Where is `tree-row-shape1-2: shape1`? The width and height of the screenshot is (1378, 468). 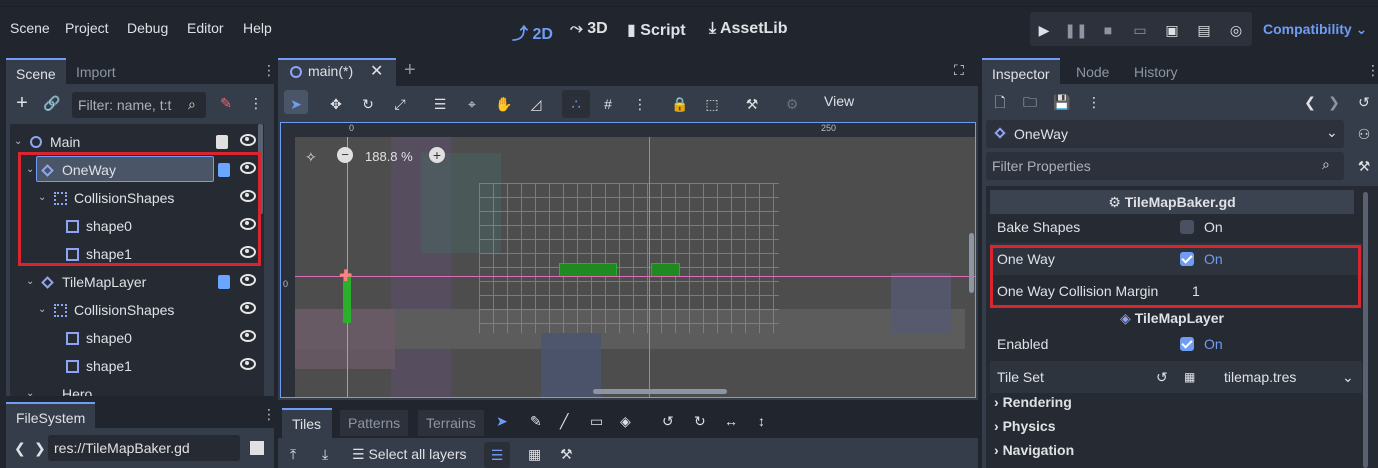 tree-row-shape1-2: shape1 is located at coordinates (141, 366).